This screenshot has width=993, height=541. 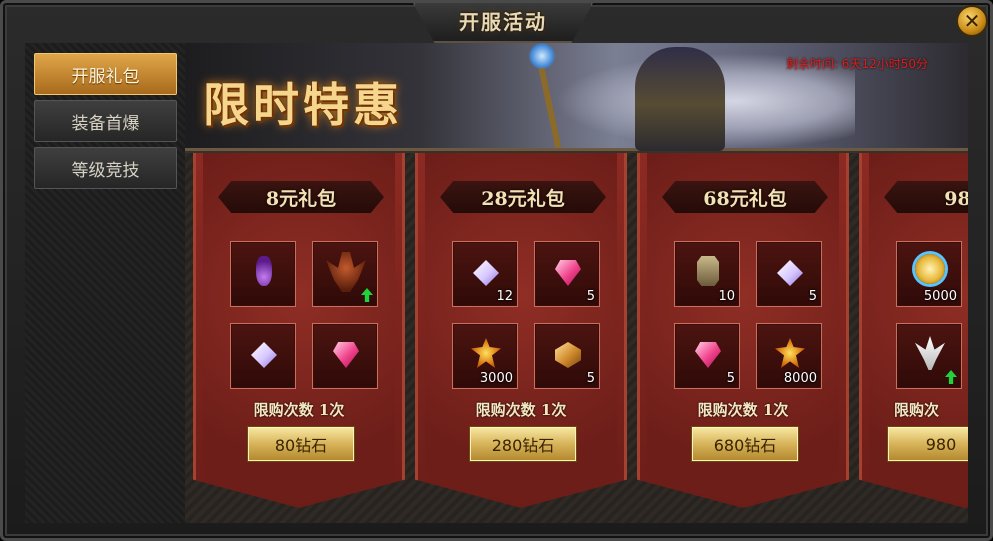 I want to click on title-plate: 开服活动, so click(x=503, y=23).